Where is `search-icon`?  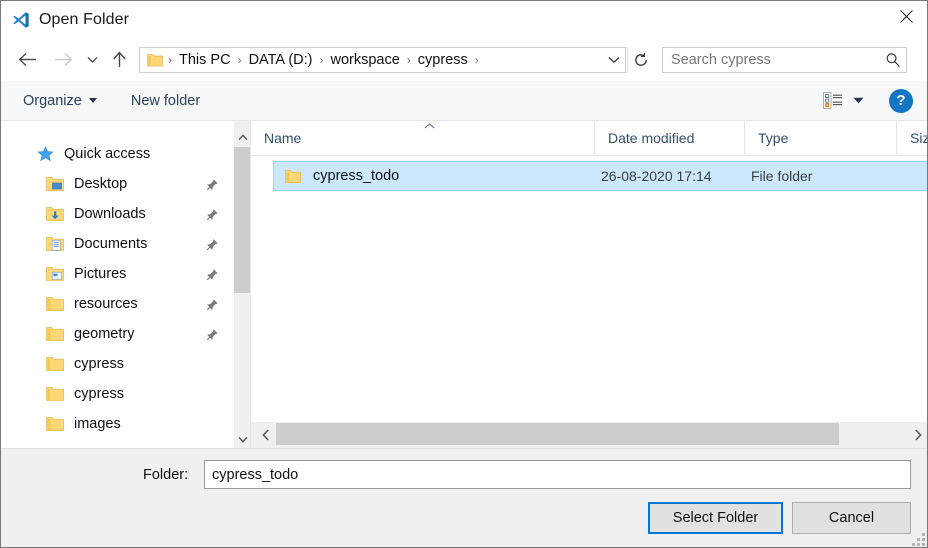 search-icon is located at coordinates (893, 60).